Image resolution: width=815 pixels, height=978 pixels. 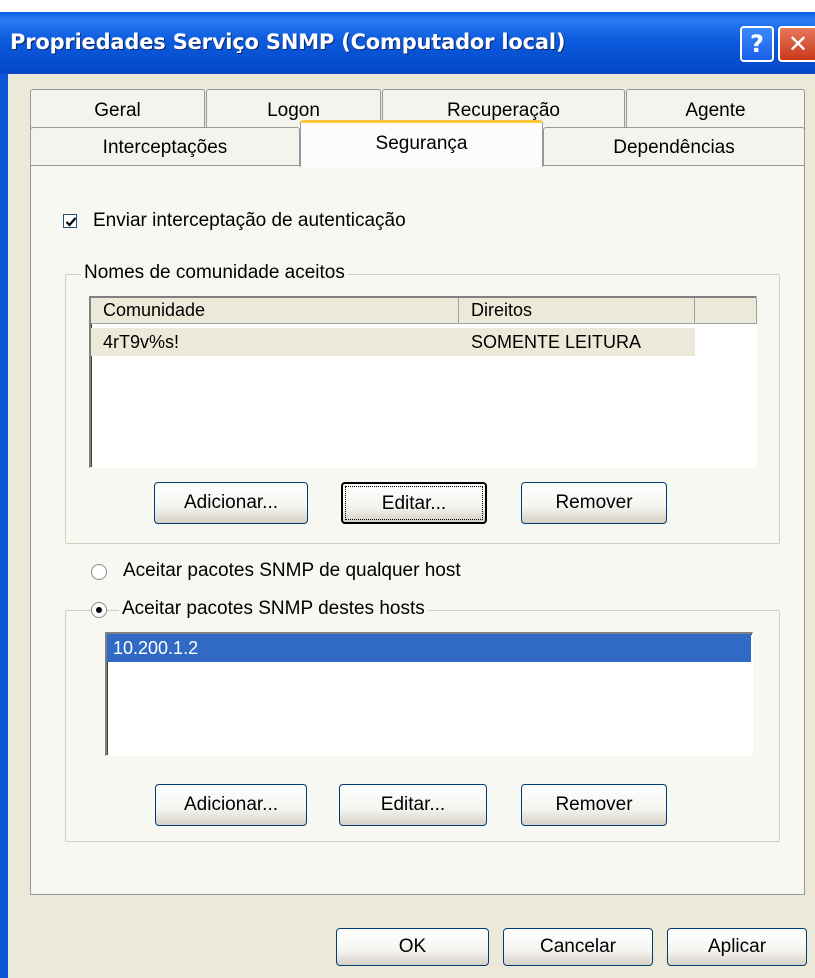 I want to click on accept-these-hosts-radio, so click(x=99, y=610).